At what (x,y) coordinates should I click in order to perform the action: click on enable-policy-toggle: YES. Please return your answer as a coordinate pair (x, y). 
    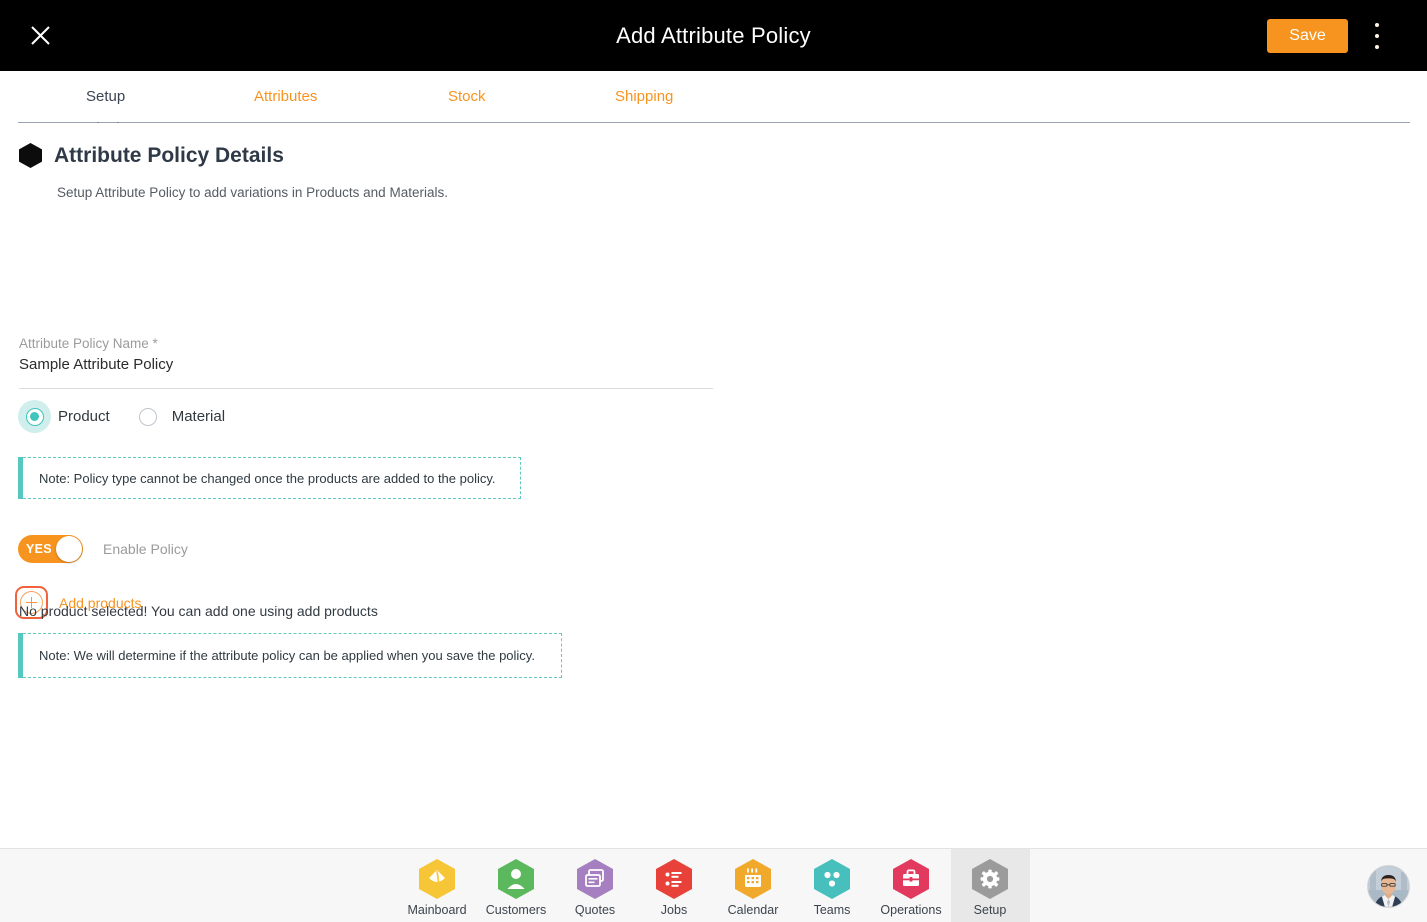
    Looking at the image, I should click on (50, 549).